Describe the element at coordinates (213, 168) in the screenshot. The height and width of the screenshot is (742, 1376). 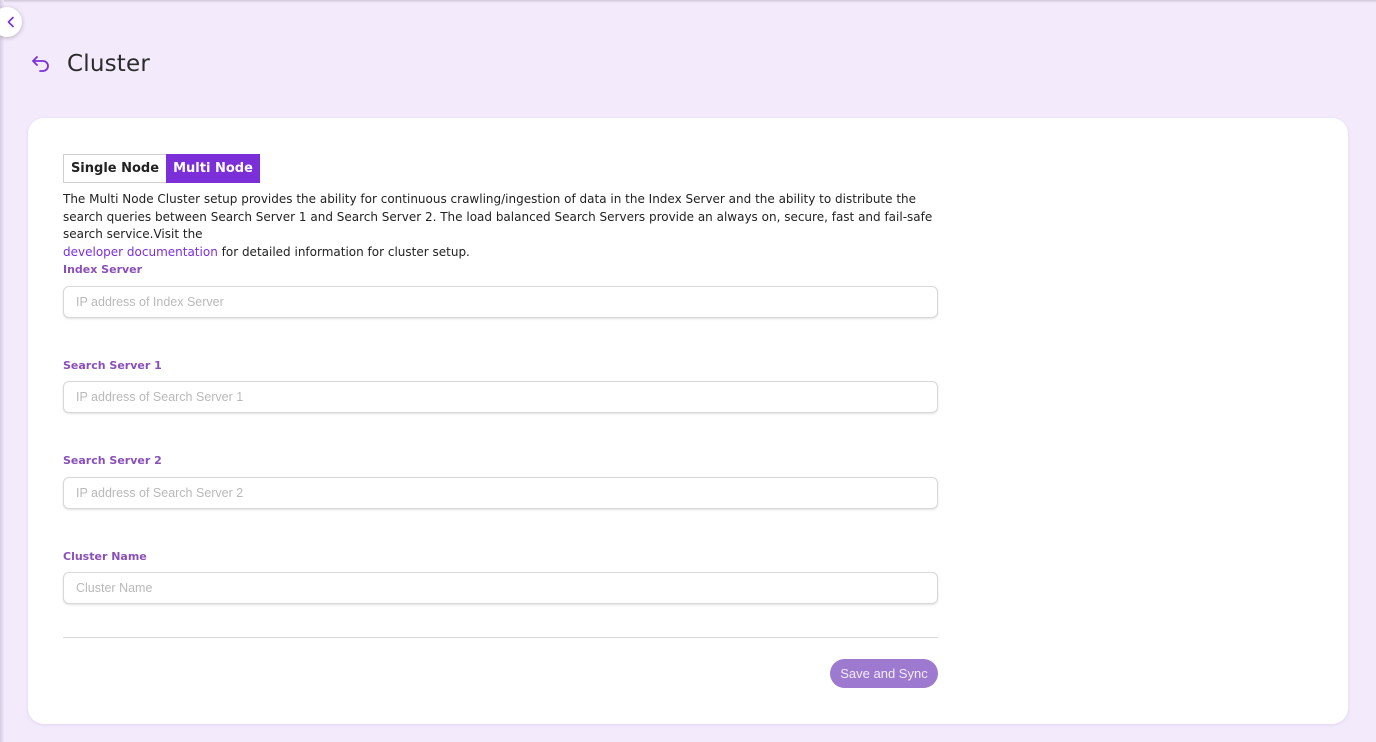
I see `multi-node-option: Multi Node` at that location.